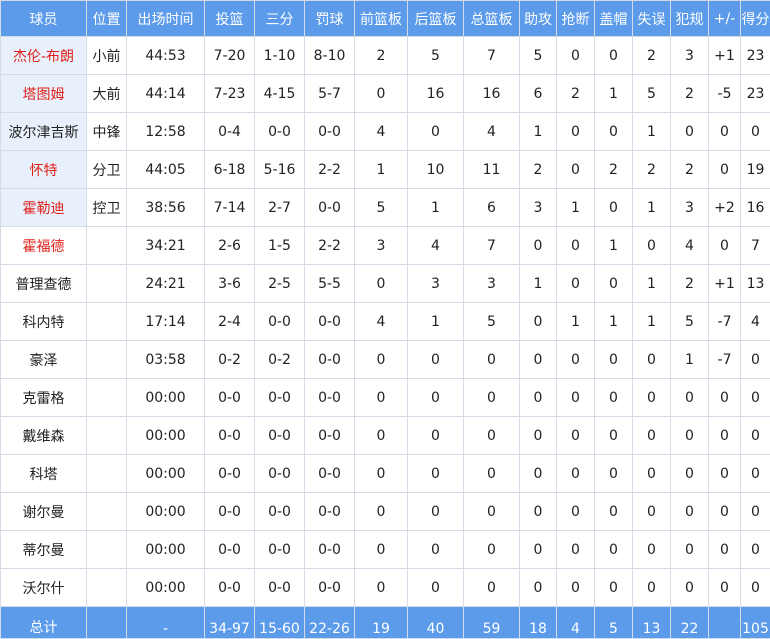 The height and width of the screenshot is (639, 770). What do you see at coordinates (538, 170) in the screenshot?
I see `assists-cell: 2` at bounding box center [538, 170].